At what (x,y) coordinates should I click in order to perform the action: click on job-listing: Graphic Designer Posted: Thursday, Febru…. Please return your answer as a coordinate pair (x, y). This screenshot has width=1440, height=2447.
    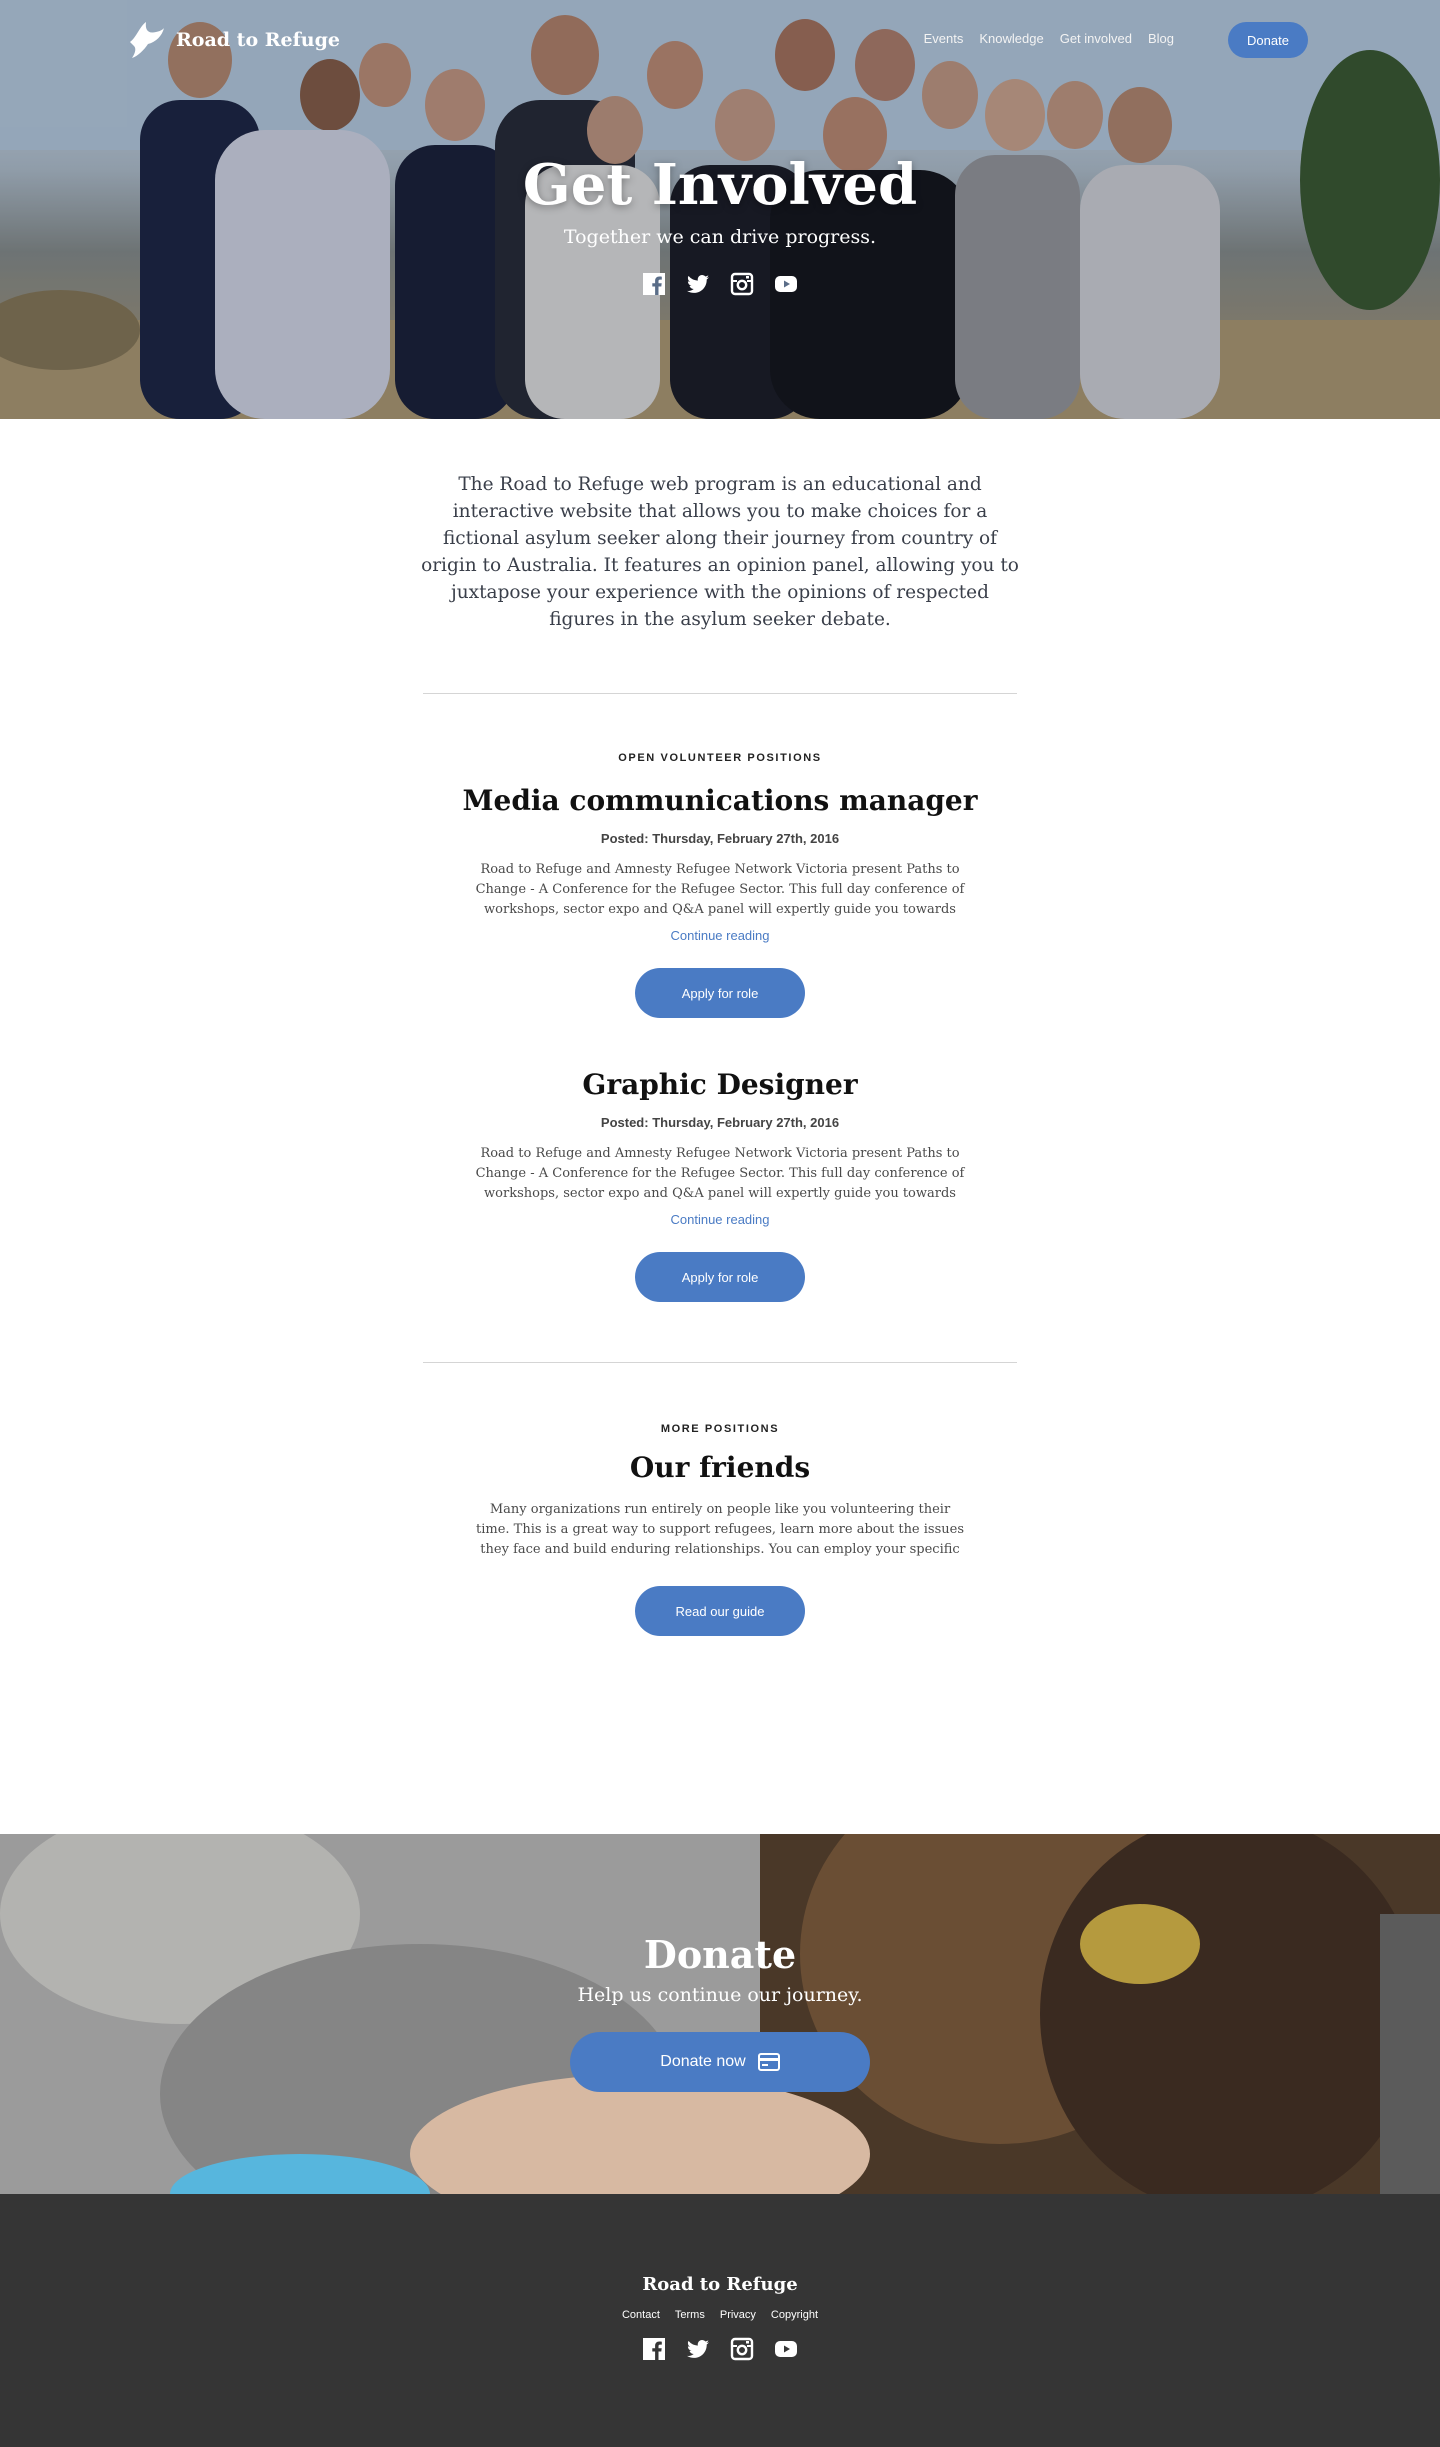
    Looking at the image, I should click on (720, 1185).